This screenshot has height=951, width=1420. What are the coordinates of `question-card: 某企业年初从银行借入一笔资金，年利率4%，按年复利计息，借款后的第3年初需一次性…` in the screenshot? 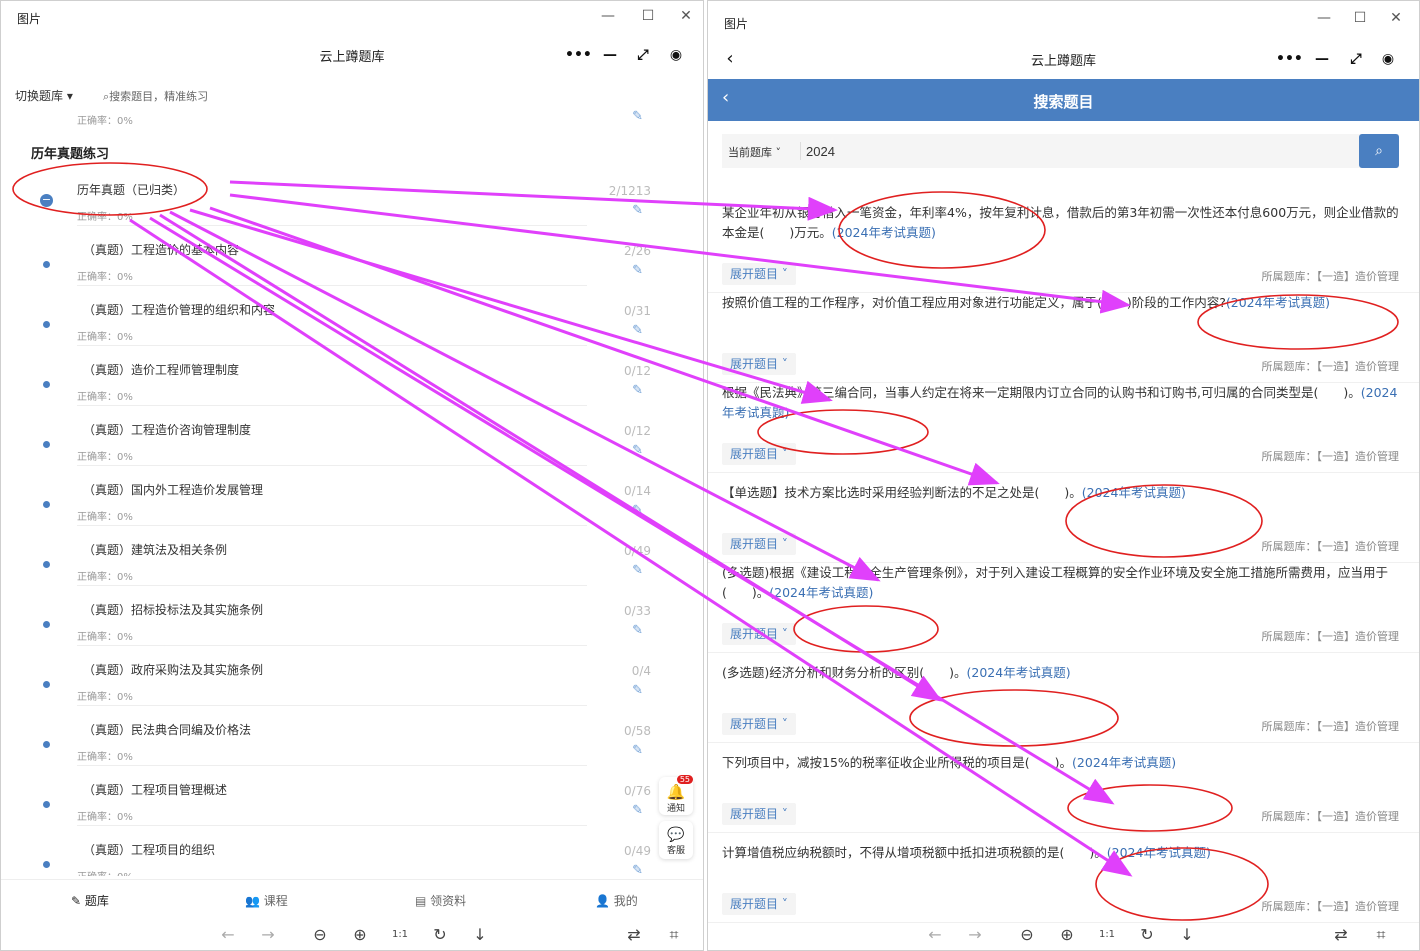 It's located at (1063, 248).